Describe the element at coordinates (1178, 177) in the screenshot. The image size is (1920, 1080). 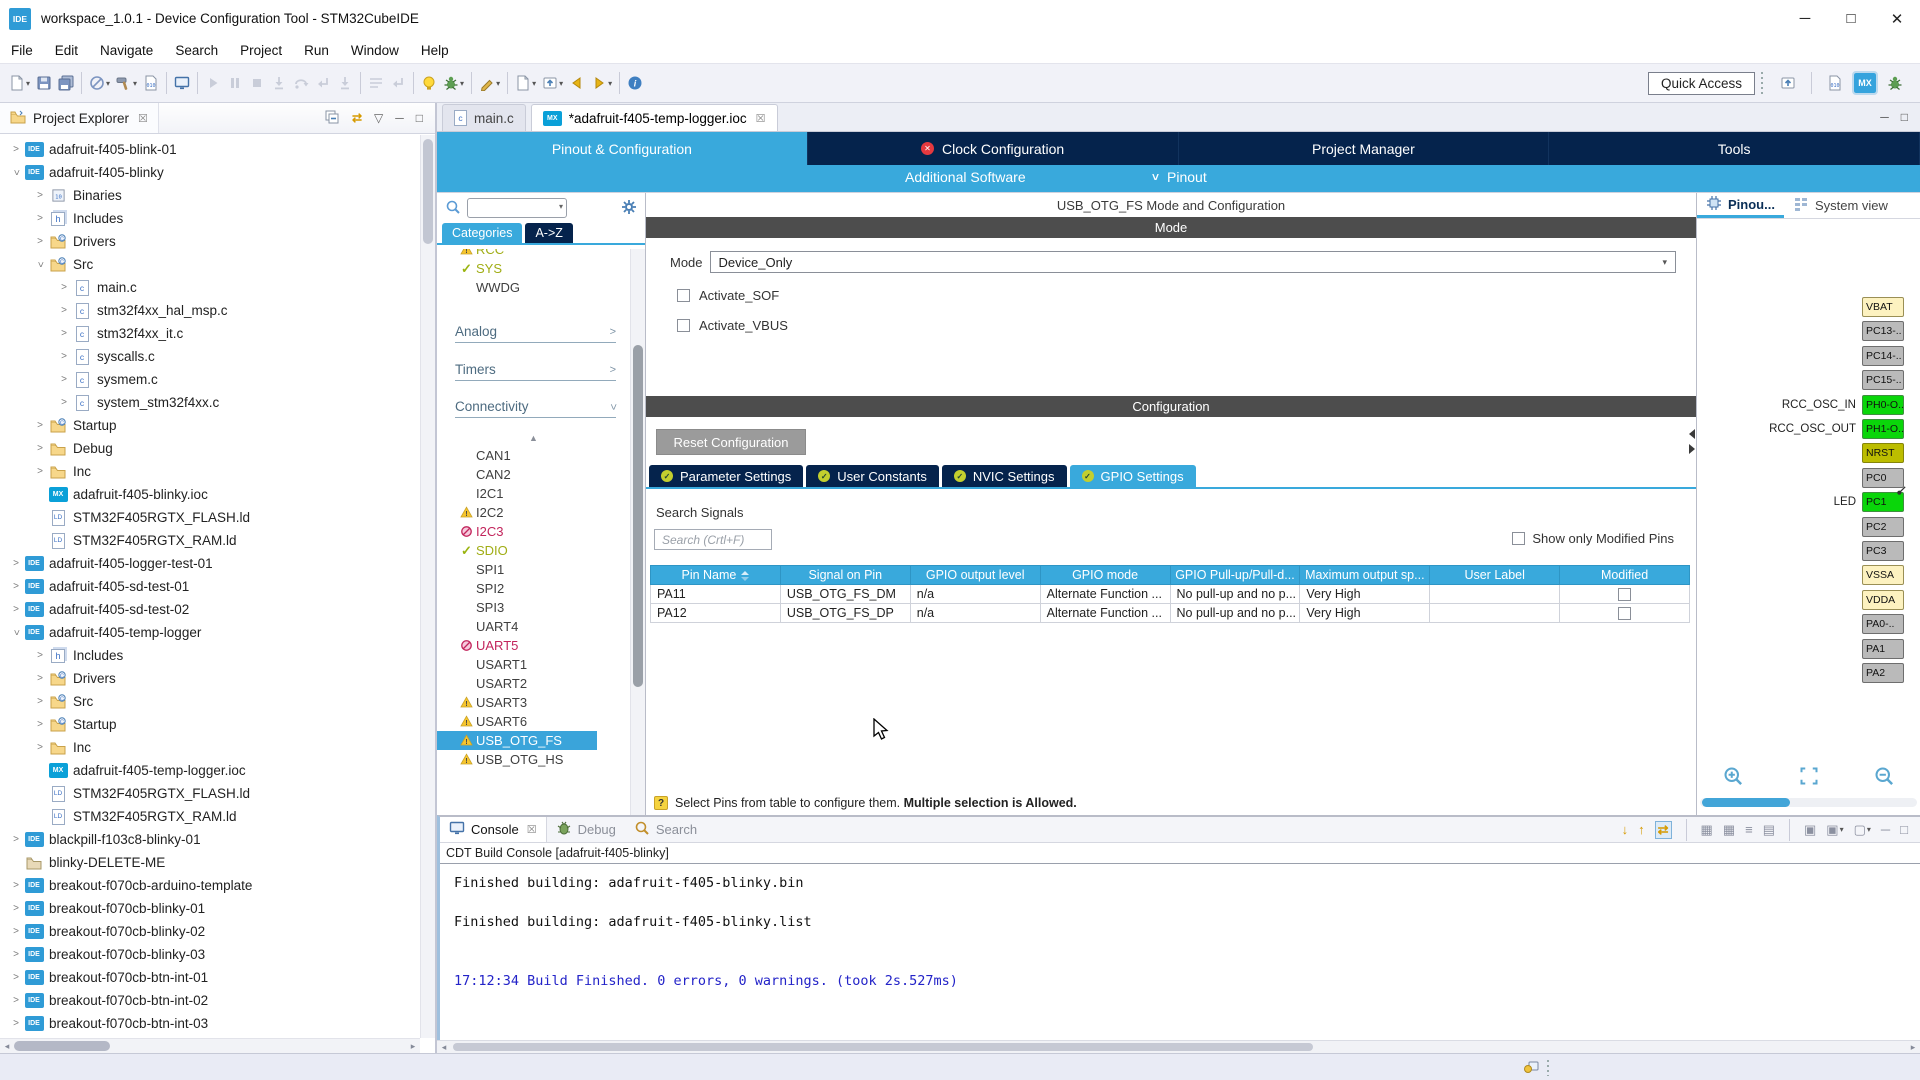
I see `pinout-menu-button: > Pinout` at that location.